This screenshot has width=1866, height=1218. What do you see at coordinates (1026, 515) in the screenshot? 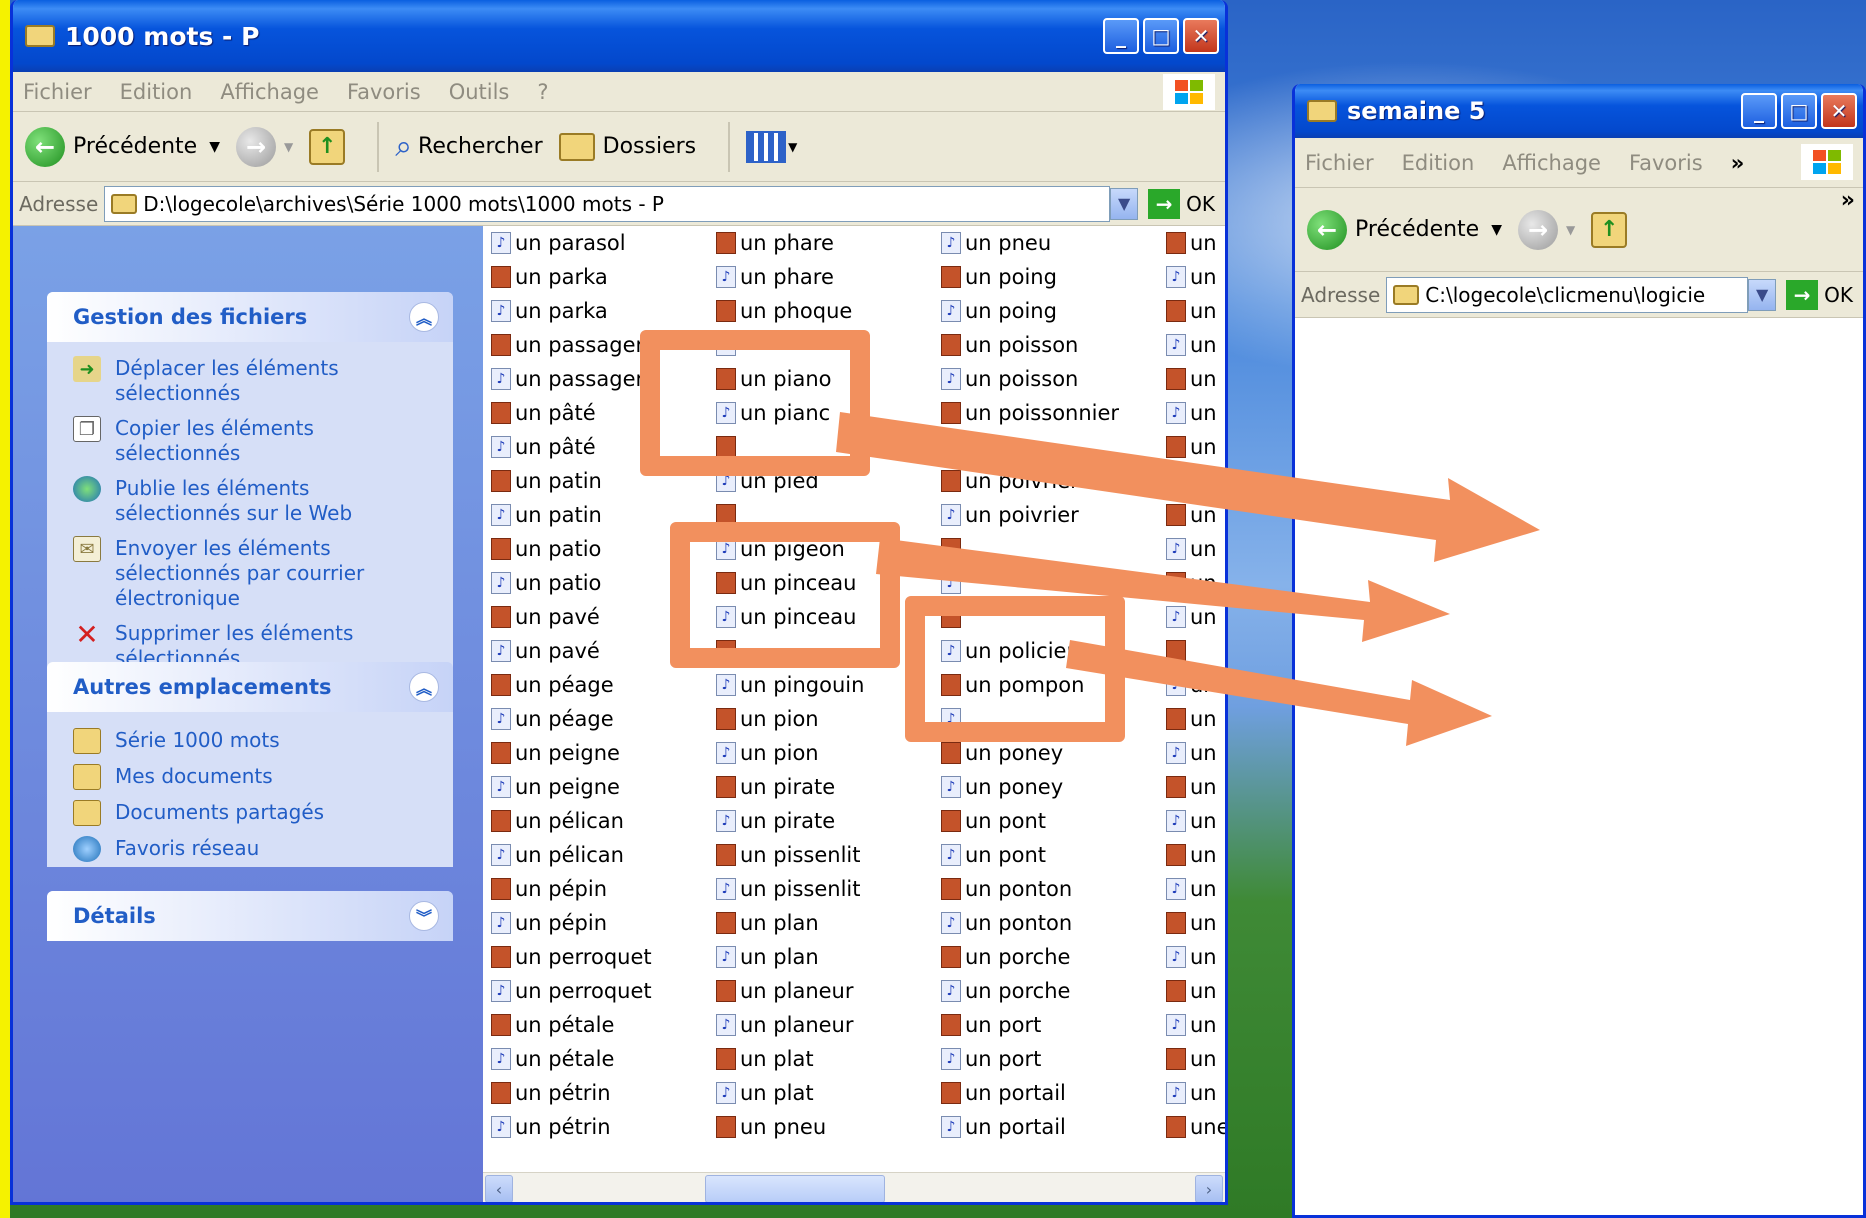
I see `file-item: ♪ un poivrier` at bounding box center [1026, 515].